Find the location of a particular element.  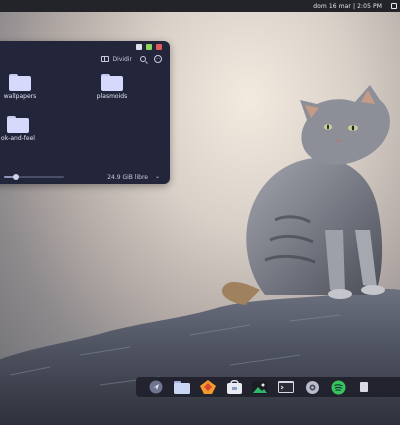

window-controls is located at coordinates (149, 47).